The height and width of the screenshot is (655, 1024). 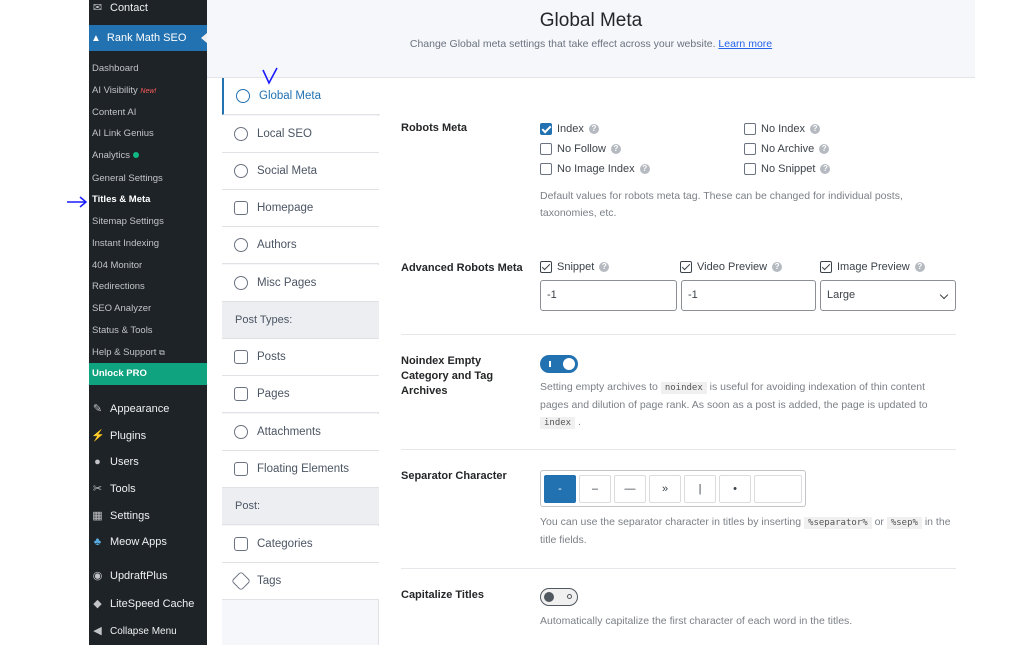 What do you see at coordinates (97, 516) in the screenshot?
I see `sliders-icon: ▦` at bounding box center [97, 516].